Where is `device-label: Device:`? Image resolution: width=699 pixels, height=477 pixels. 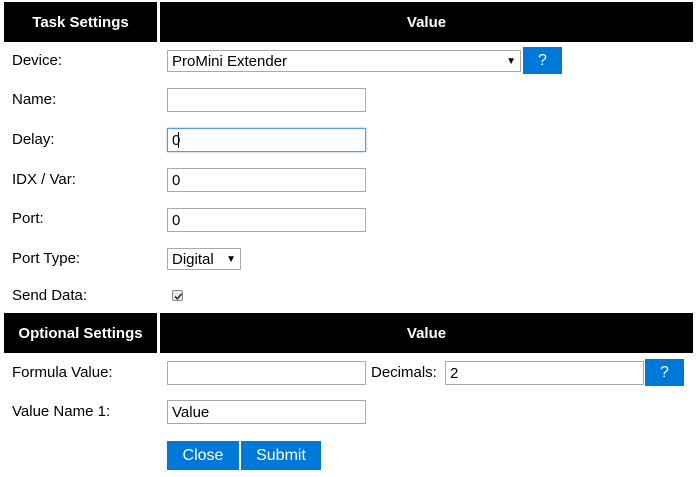
device-label: Device: is located at coordinates (37, 60).